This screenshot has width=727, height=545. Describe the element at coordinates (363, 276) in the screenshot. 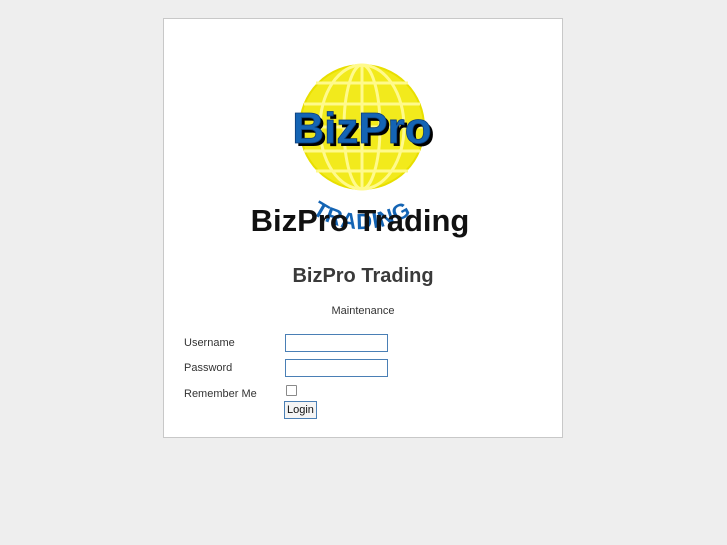

I see `page-title: BizPro Trading` at that location.